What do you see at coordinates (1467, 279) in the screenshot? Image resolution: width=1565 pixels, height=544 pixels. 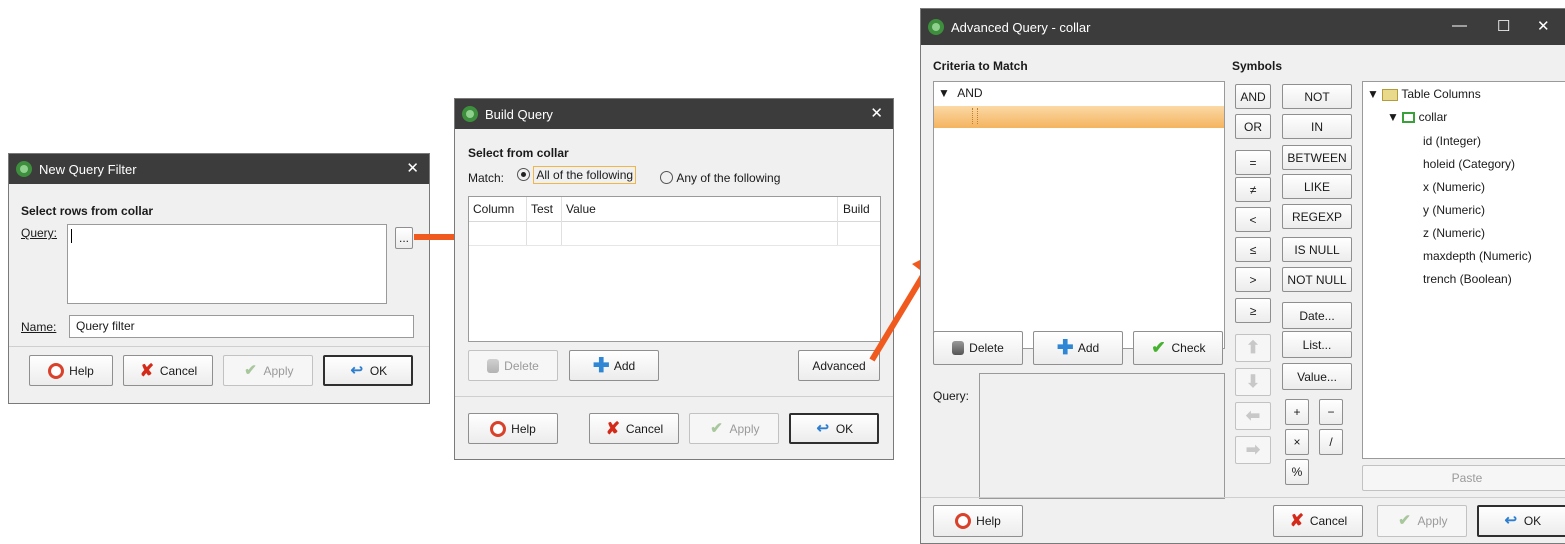 I see `tree-column-item: trench (Boolean)` at bounding box center [1467, 279].